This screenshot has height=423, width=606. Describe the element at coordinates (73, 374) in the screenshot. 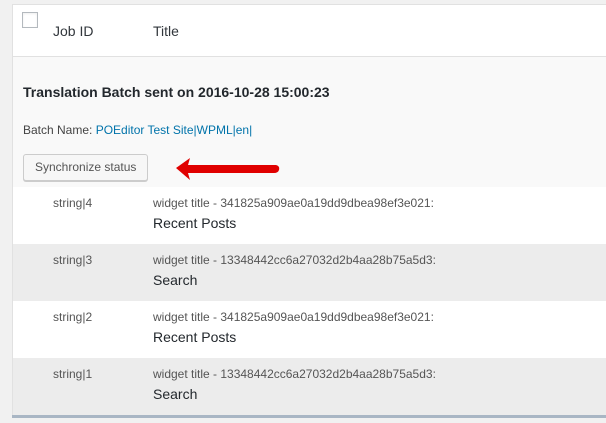

I see `row-job-id: string|1` at that location.